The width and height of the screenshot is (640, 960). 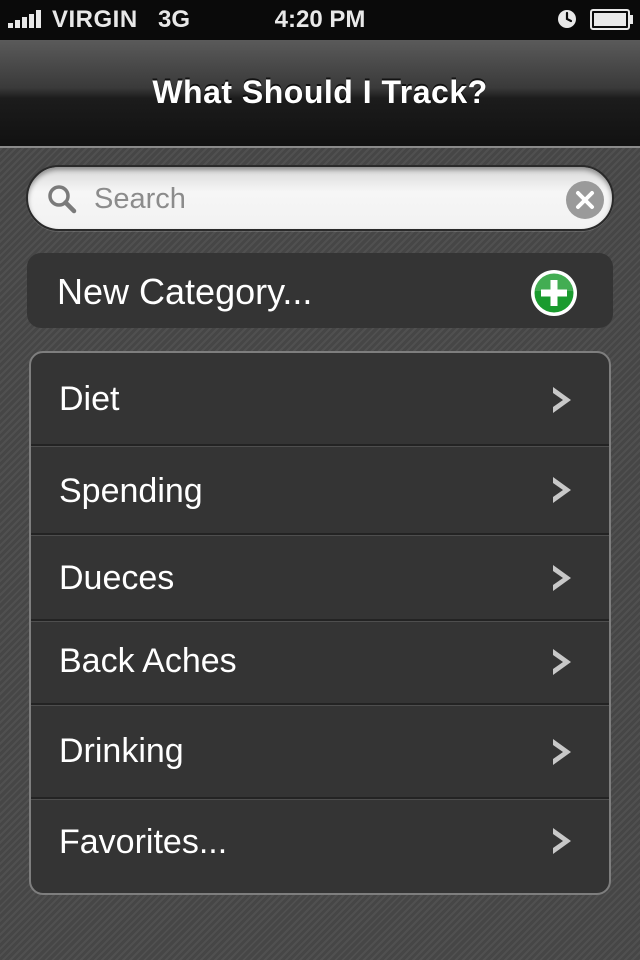 I want to click on status-time: 4:20 PM, so click(x=320, y=19).